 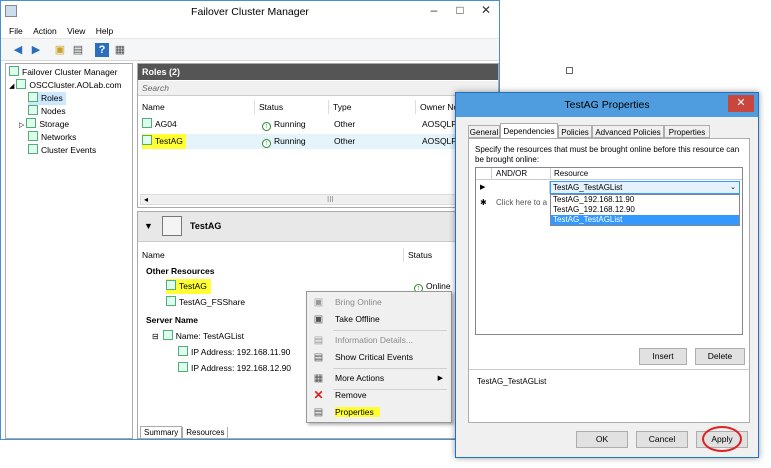 I want to click on tab-general: General, so click(x=484, y=131).